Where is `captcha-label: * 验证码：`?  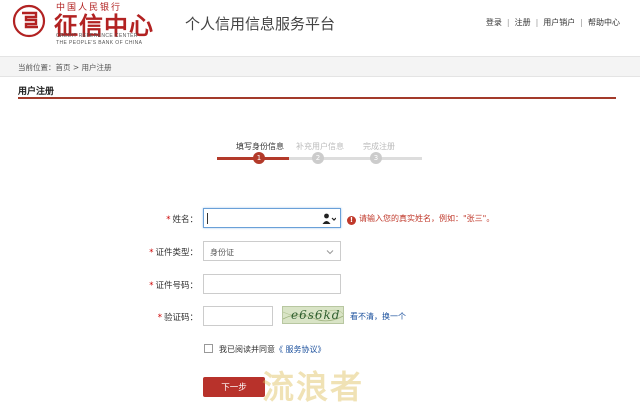 captcha-label: * 验证码： is located at coordinates (177, 318).